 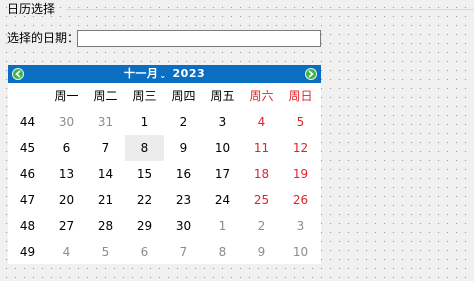 I want to click on day-cell: 20, so click(x=66, y=200).